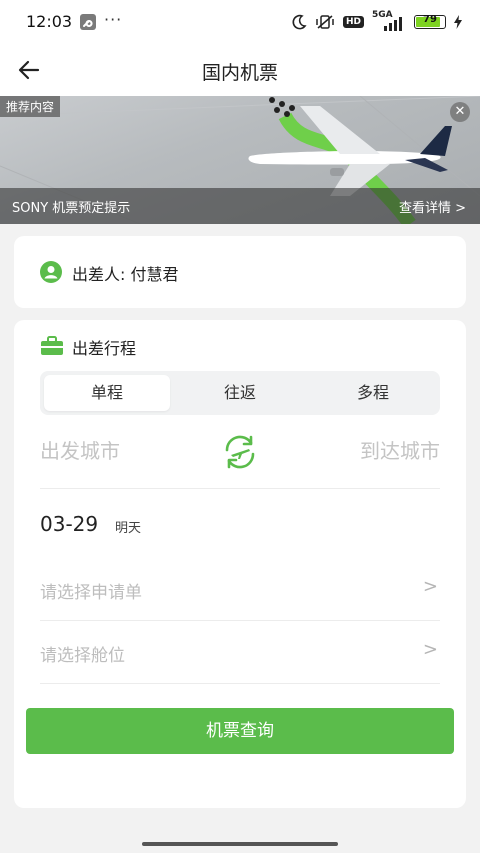  Describe the element at coordinates (240, 590) in the screenshot. I see `application-form-selector: 请选择申请单 >` at that location.